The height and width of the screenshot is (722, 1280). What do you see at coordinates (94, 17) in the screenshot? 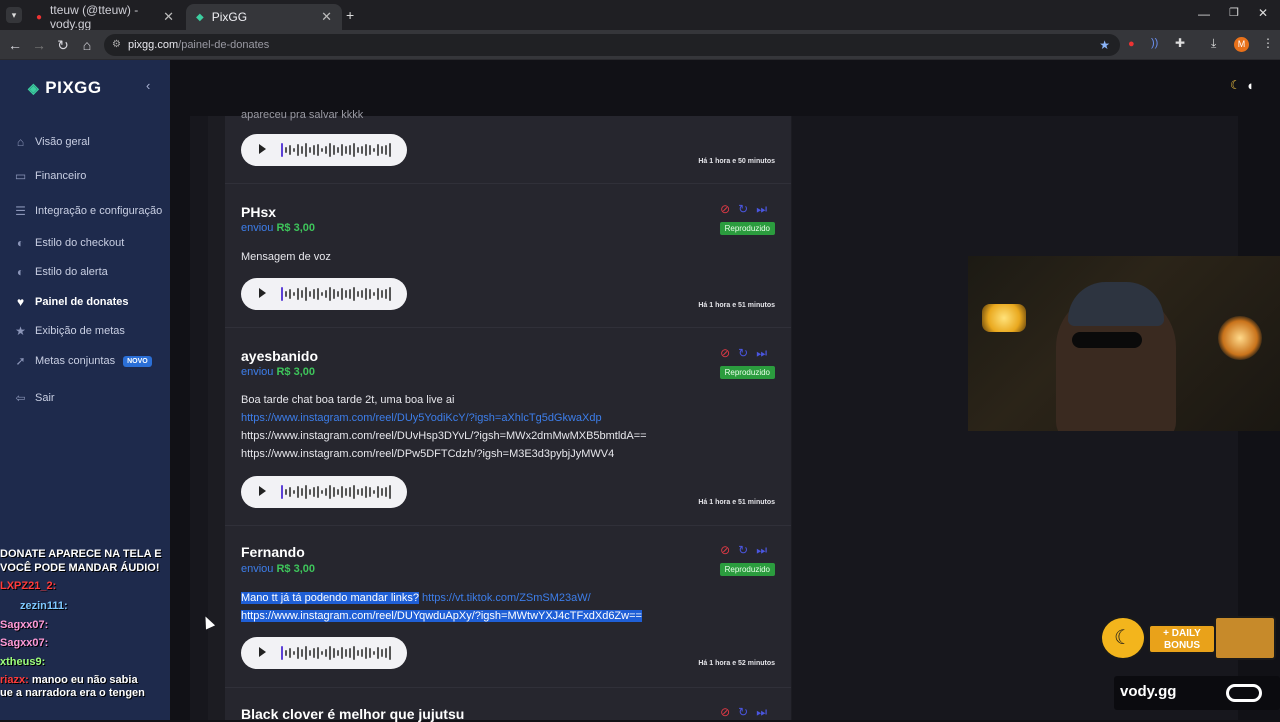
I see `tab-label: tteuw (@tteuw) - vody.gg` at bounding box center [94, 17].